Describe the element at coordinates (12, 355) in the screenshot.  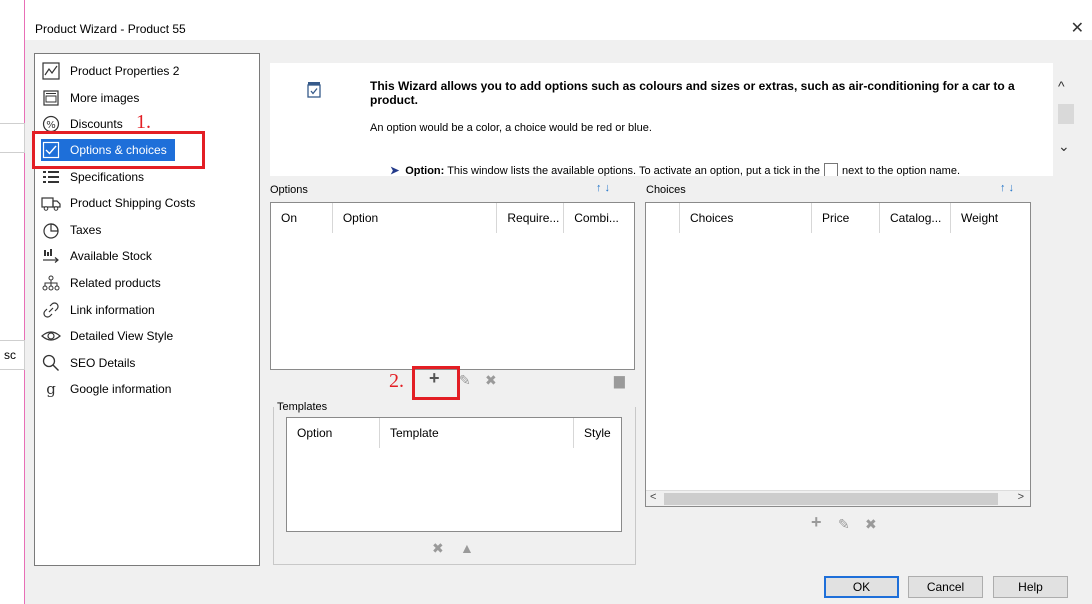
I see `background-fragment-text: sc` at that location.